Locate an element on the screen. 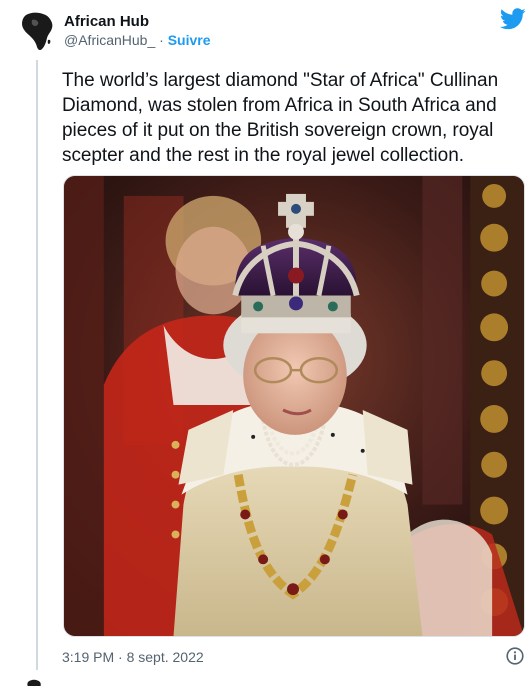 Image resolution: width=530 pixels, height=686 pixels. author-display-name: African Hub is located at coordinates (137, 21).